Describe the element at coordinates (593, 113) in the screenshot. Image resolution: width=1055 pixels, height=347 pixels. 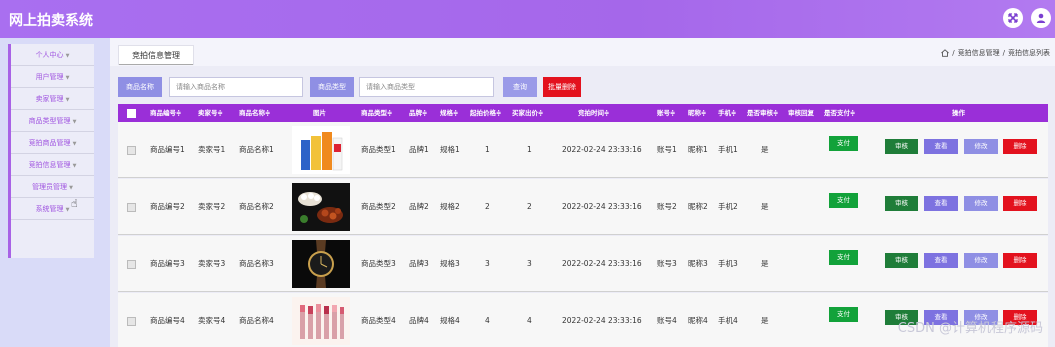
I see `header-bid-time: 竞拍时间≑` at that location.